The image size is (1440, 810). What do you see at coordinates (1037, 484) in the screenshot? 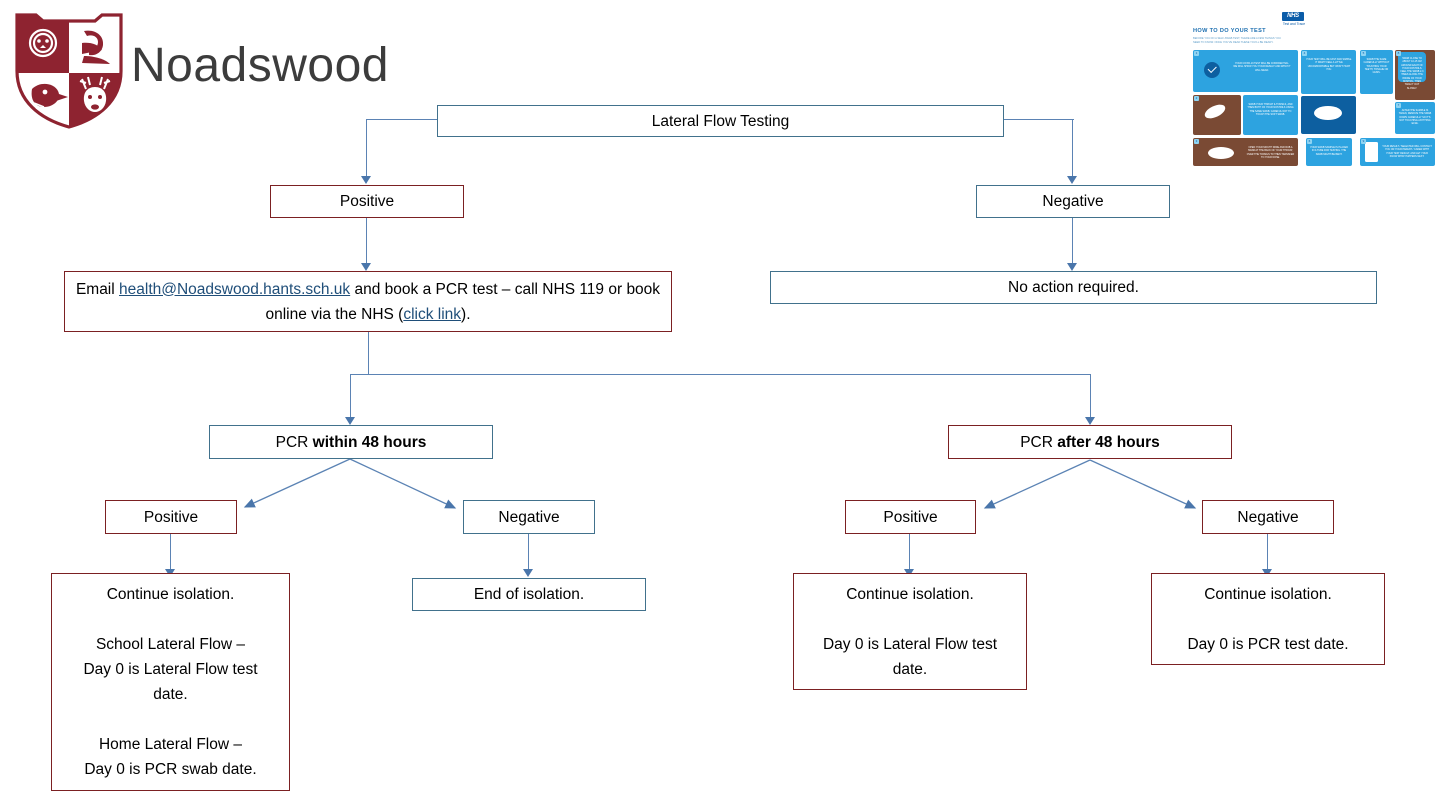
I see `connector-after-to-positive` at bounding box center [1037, 484].